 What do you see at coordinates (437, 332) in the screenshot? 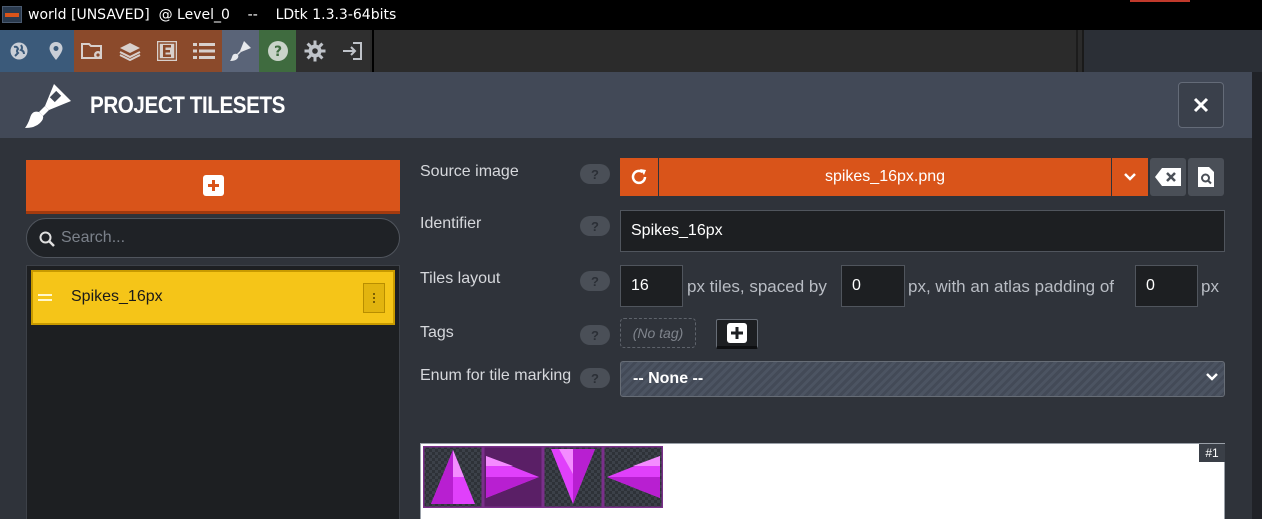
I see `tags-label: Tags` at bounding box center [437, 332].